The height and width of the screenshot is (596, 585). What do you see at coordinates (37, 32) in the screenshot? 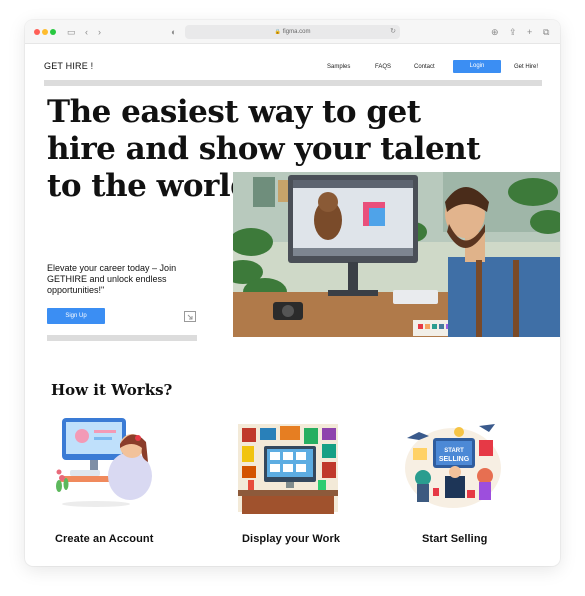
I see `close-window-button` at bounding box center [37, 32].